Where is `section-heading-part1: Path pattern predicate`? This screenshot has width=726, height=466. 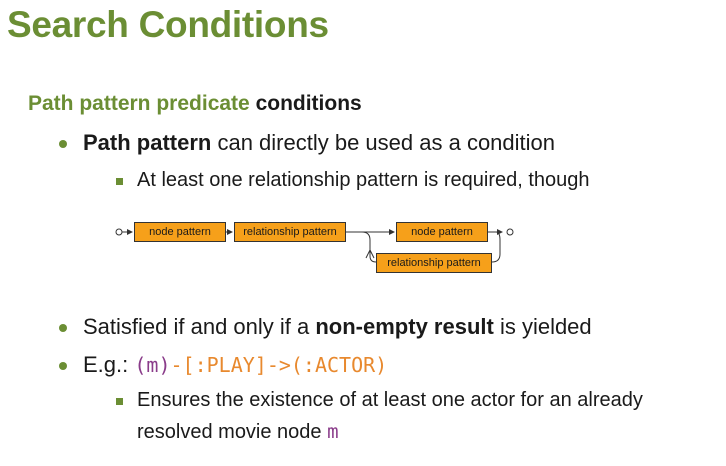
section-heading-part1: Path pattern predicate is located at coordinates (142, 103).